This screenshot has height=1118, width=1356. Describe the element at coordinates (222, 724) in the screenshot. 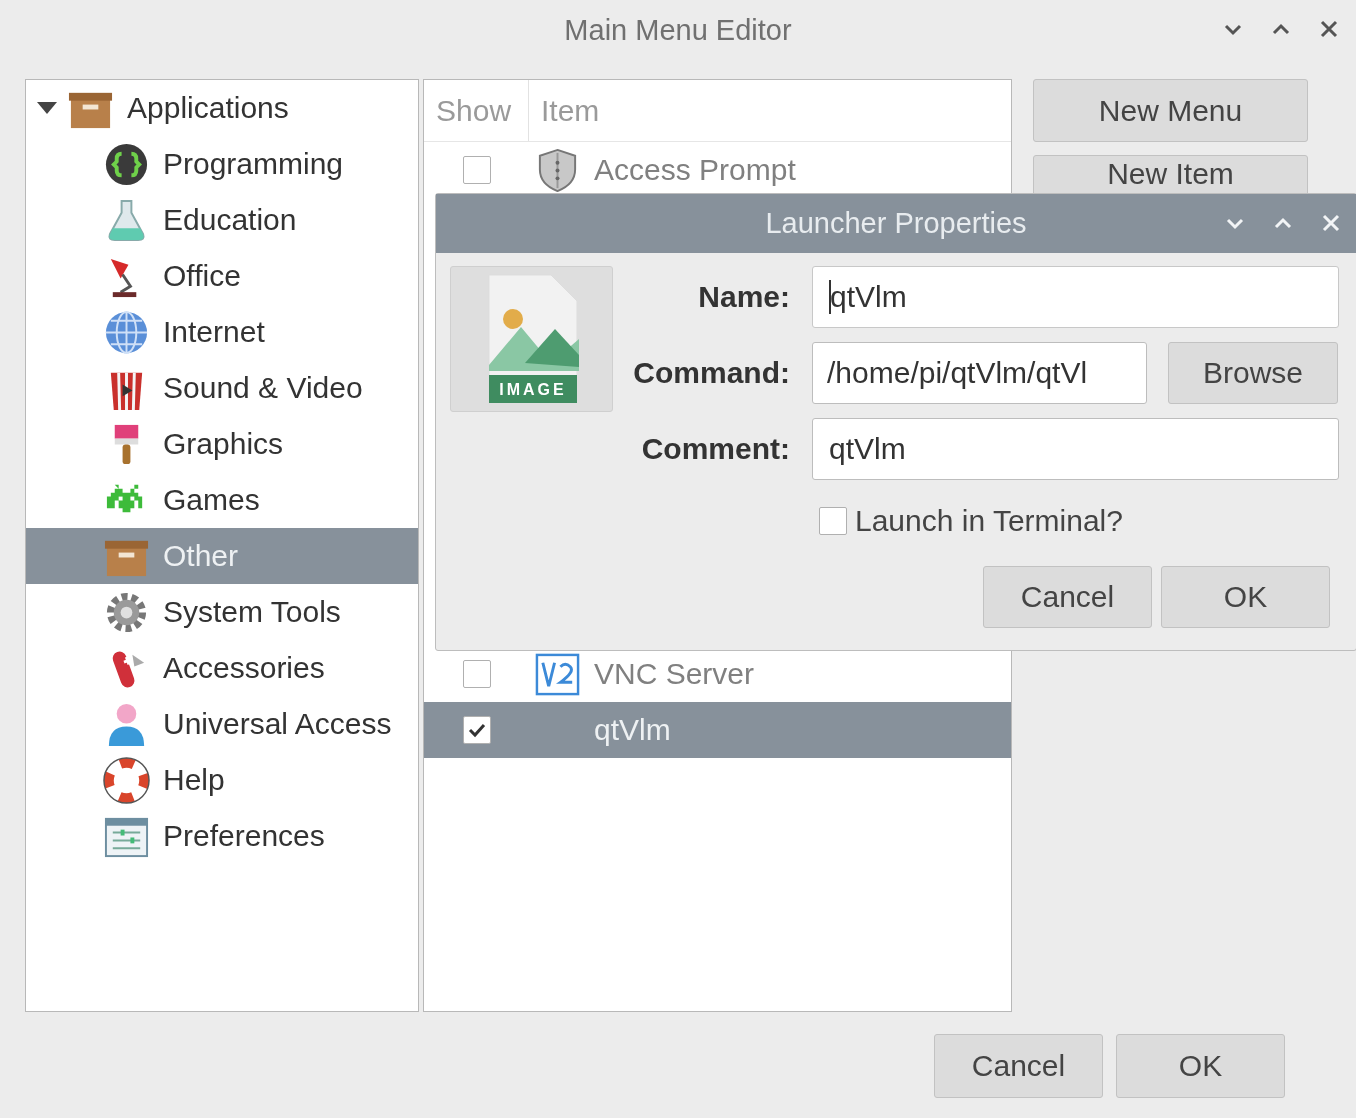

I see `tree-item: Universal Access` at that location.